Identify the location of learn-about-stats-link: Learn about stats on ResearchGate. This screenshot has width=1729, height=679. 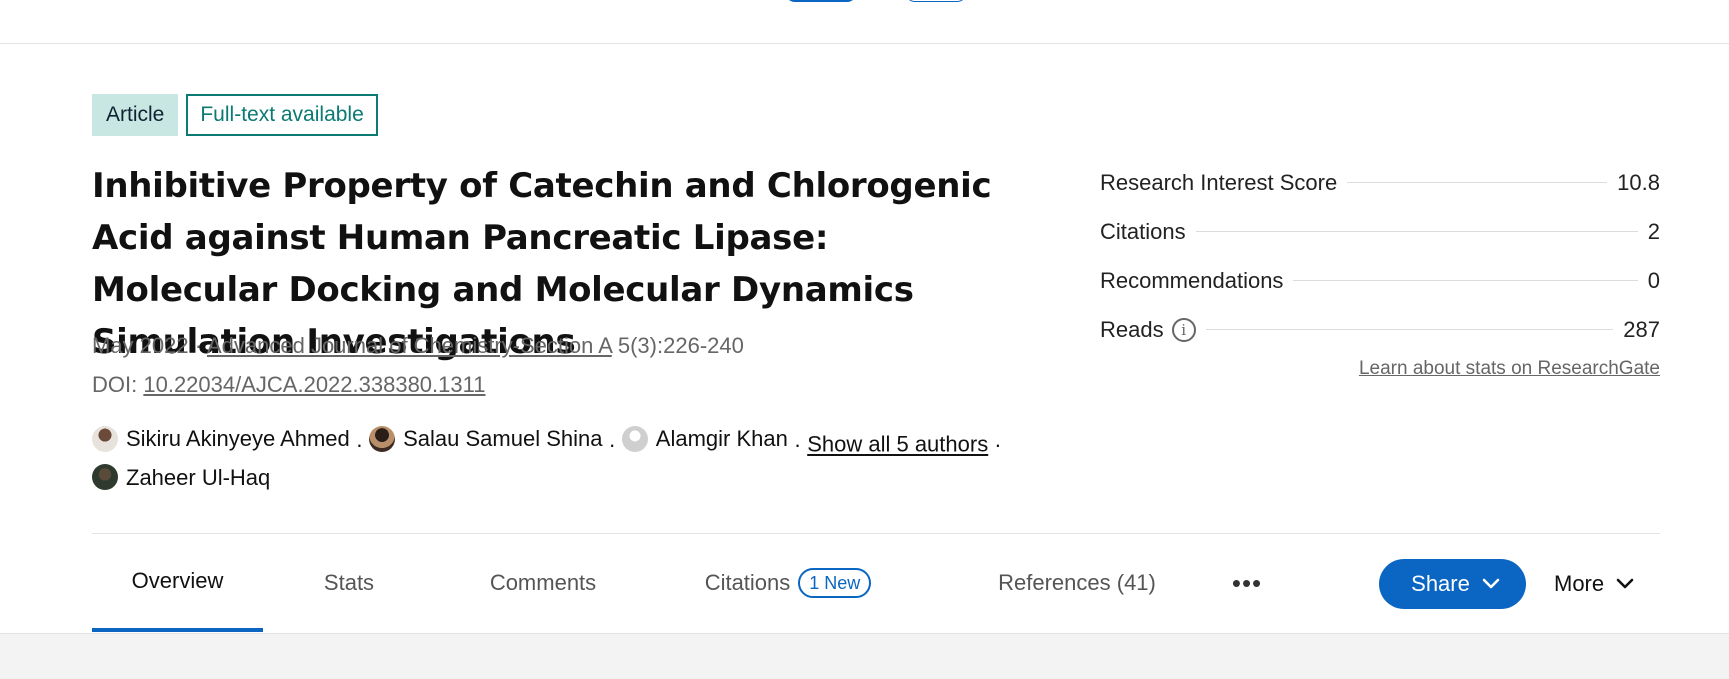
(1509, 369).